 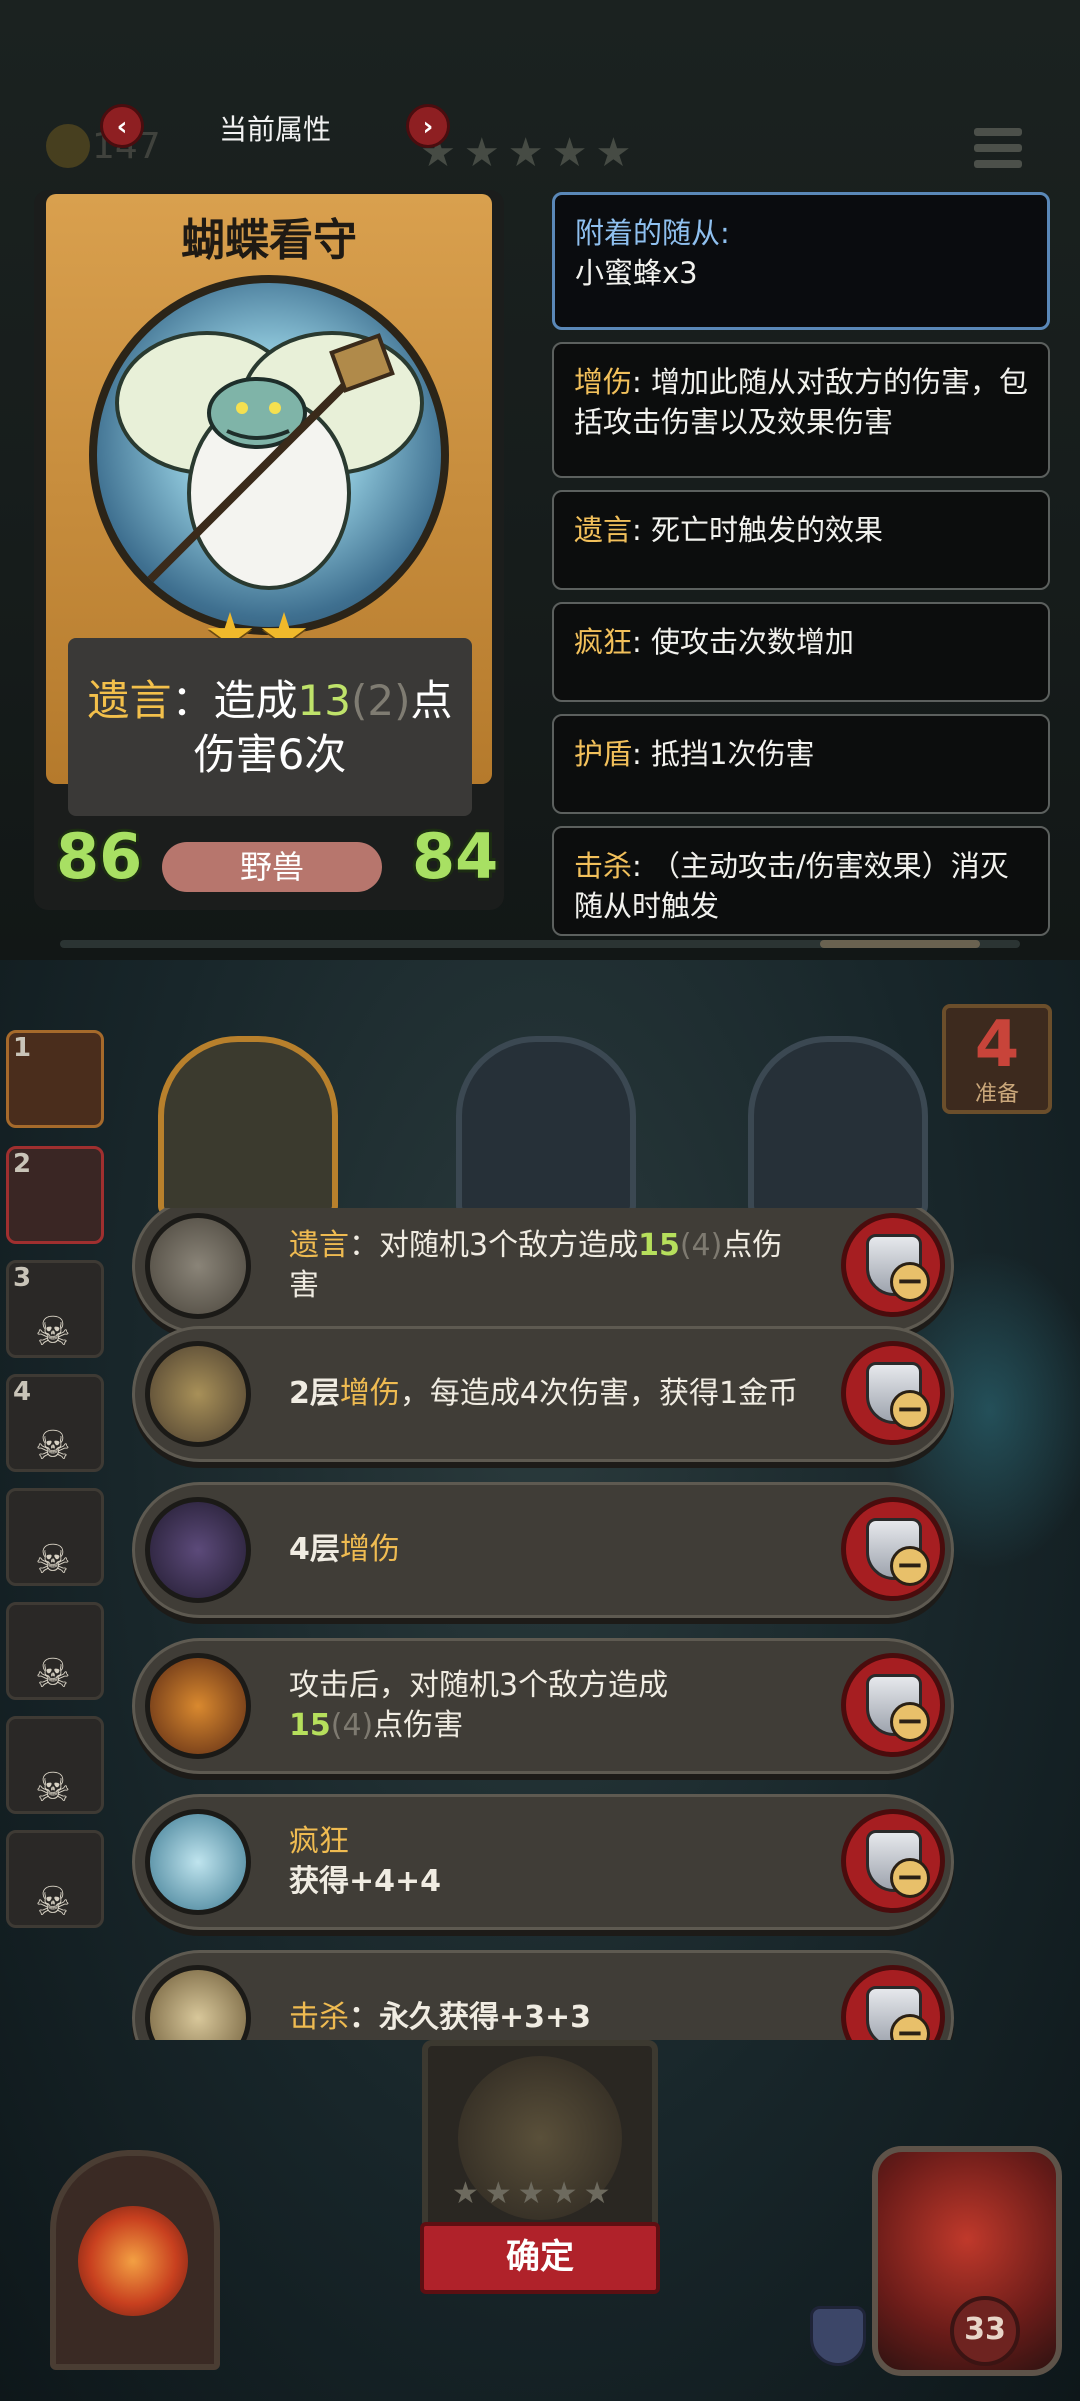 I want to click on effect-row: 2层增伤，每造成4次伤害，获得1金币 −, so click(x=543, y=1394).